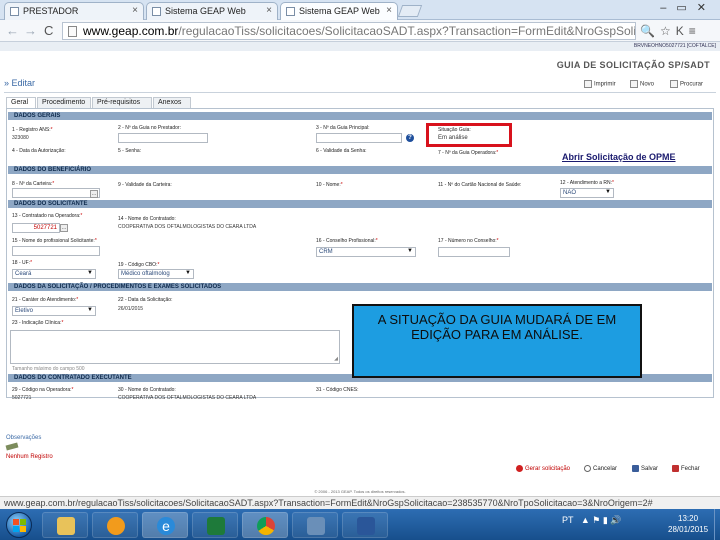 The height and width of the screenshot is (540, 720). I want to click on browser-tab-geap-1: Sistema GEAP Web ×, so click(212, 11).